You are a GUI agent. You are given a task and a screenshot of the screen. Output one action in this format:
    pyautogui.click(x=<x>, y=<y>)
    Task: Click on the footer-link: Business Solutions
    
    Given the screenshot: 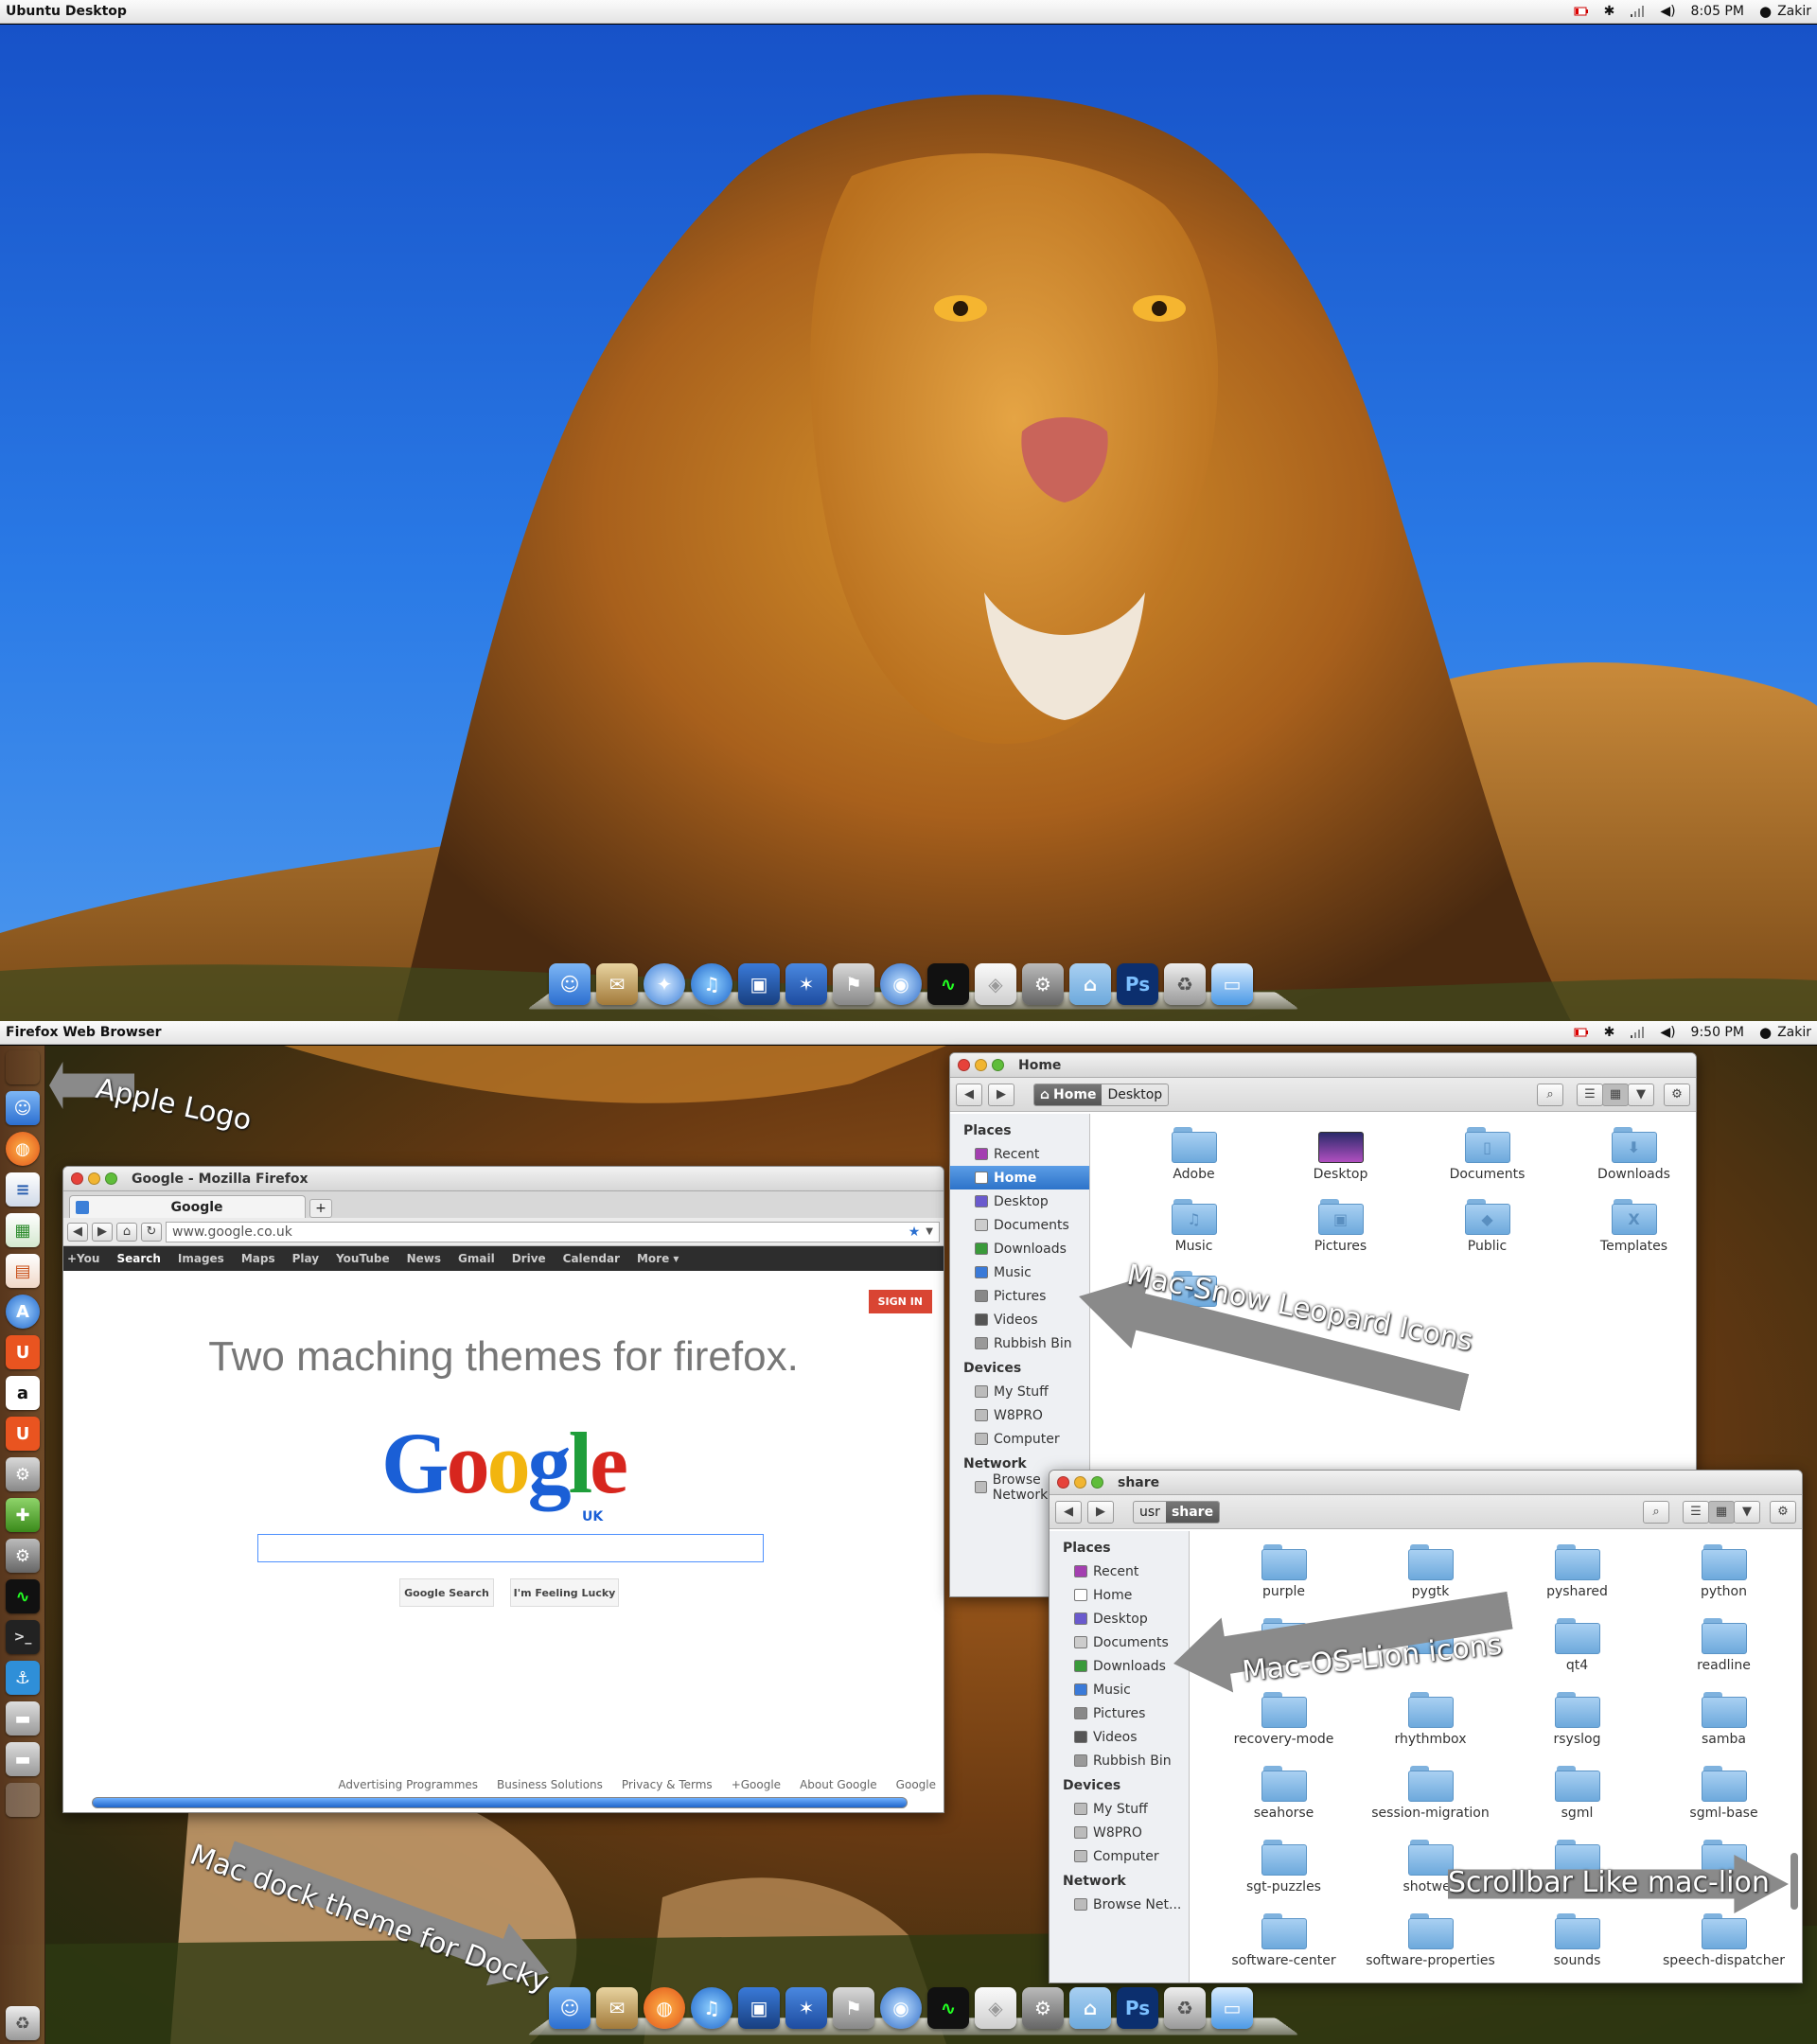 What is the action you would take?
    pyautogui.click(x=550, y=1784)
    